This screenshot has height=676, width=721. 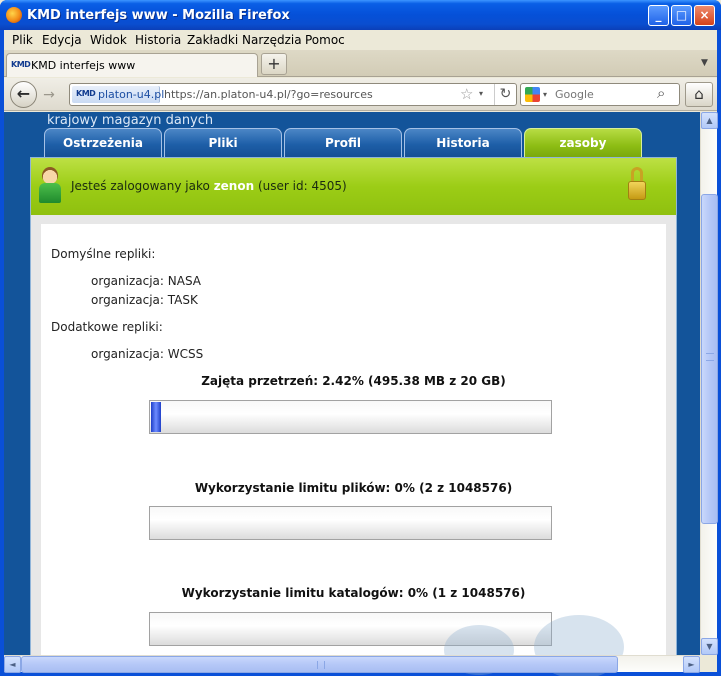 What do you see at coordinates (463, 142) in the screenshot?
I see `tab-historia: Historia` at bounding box center [463, 142].